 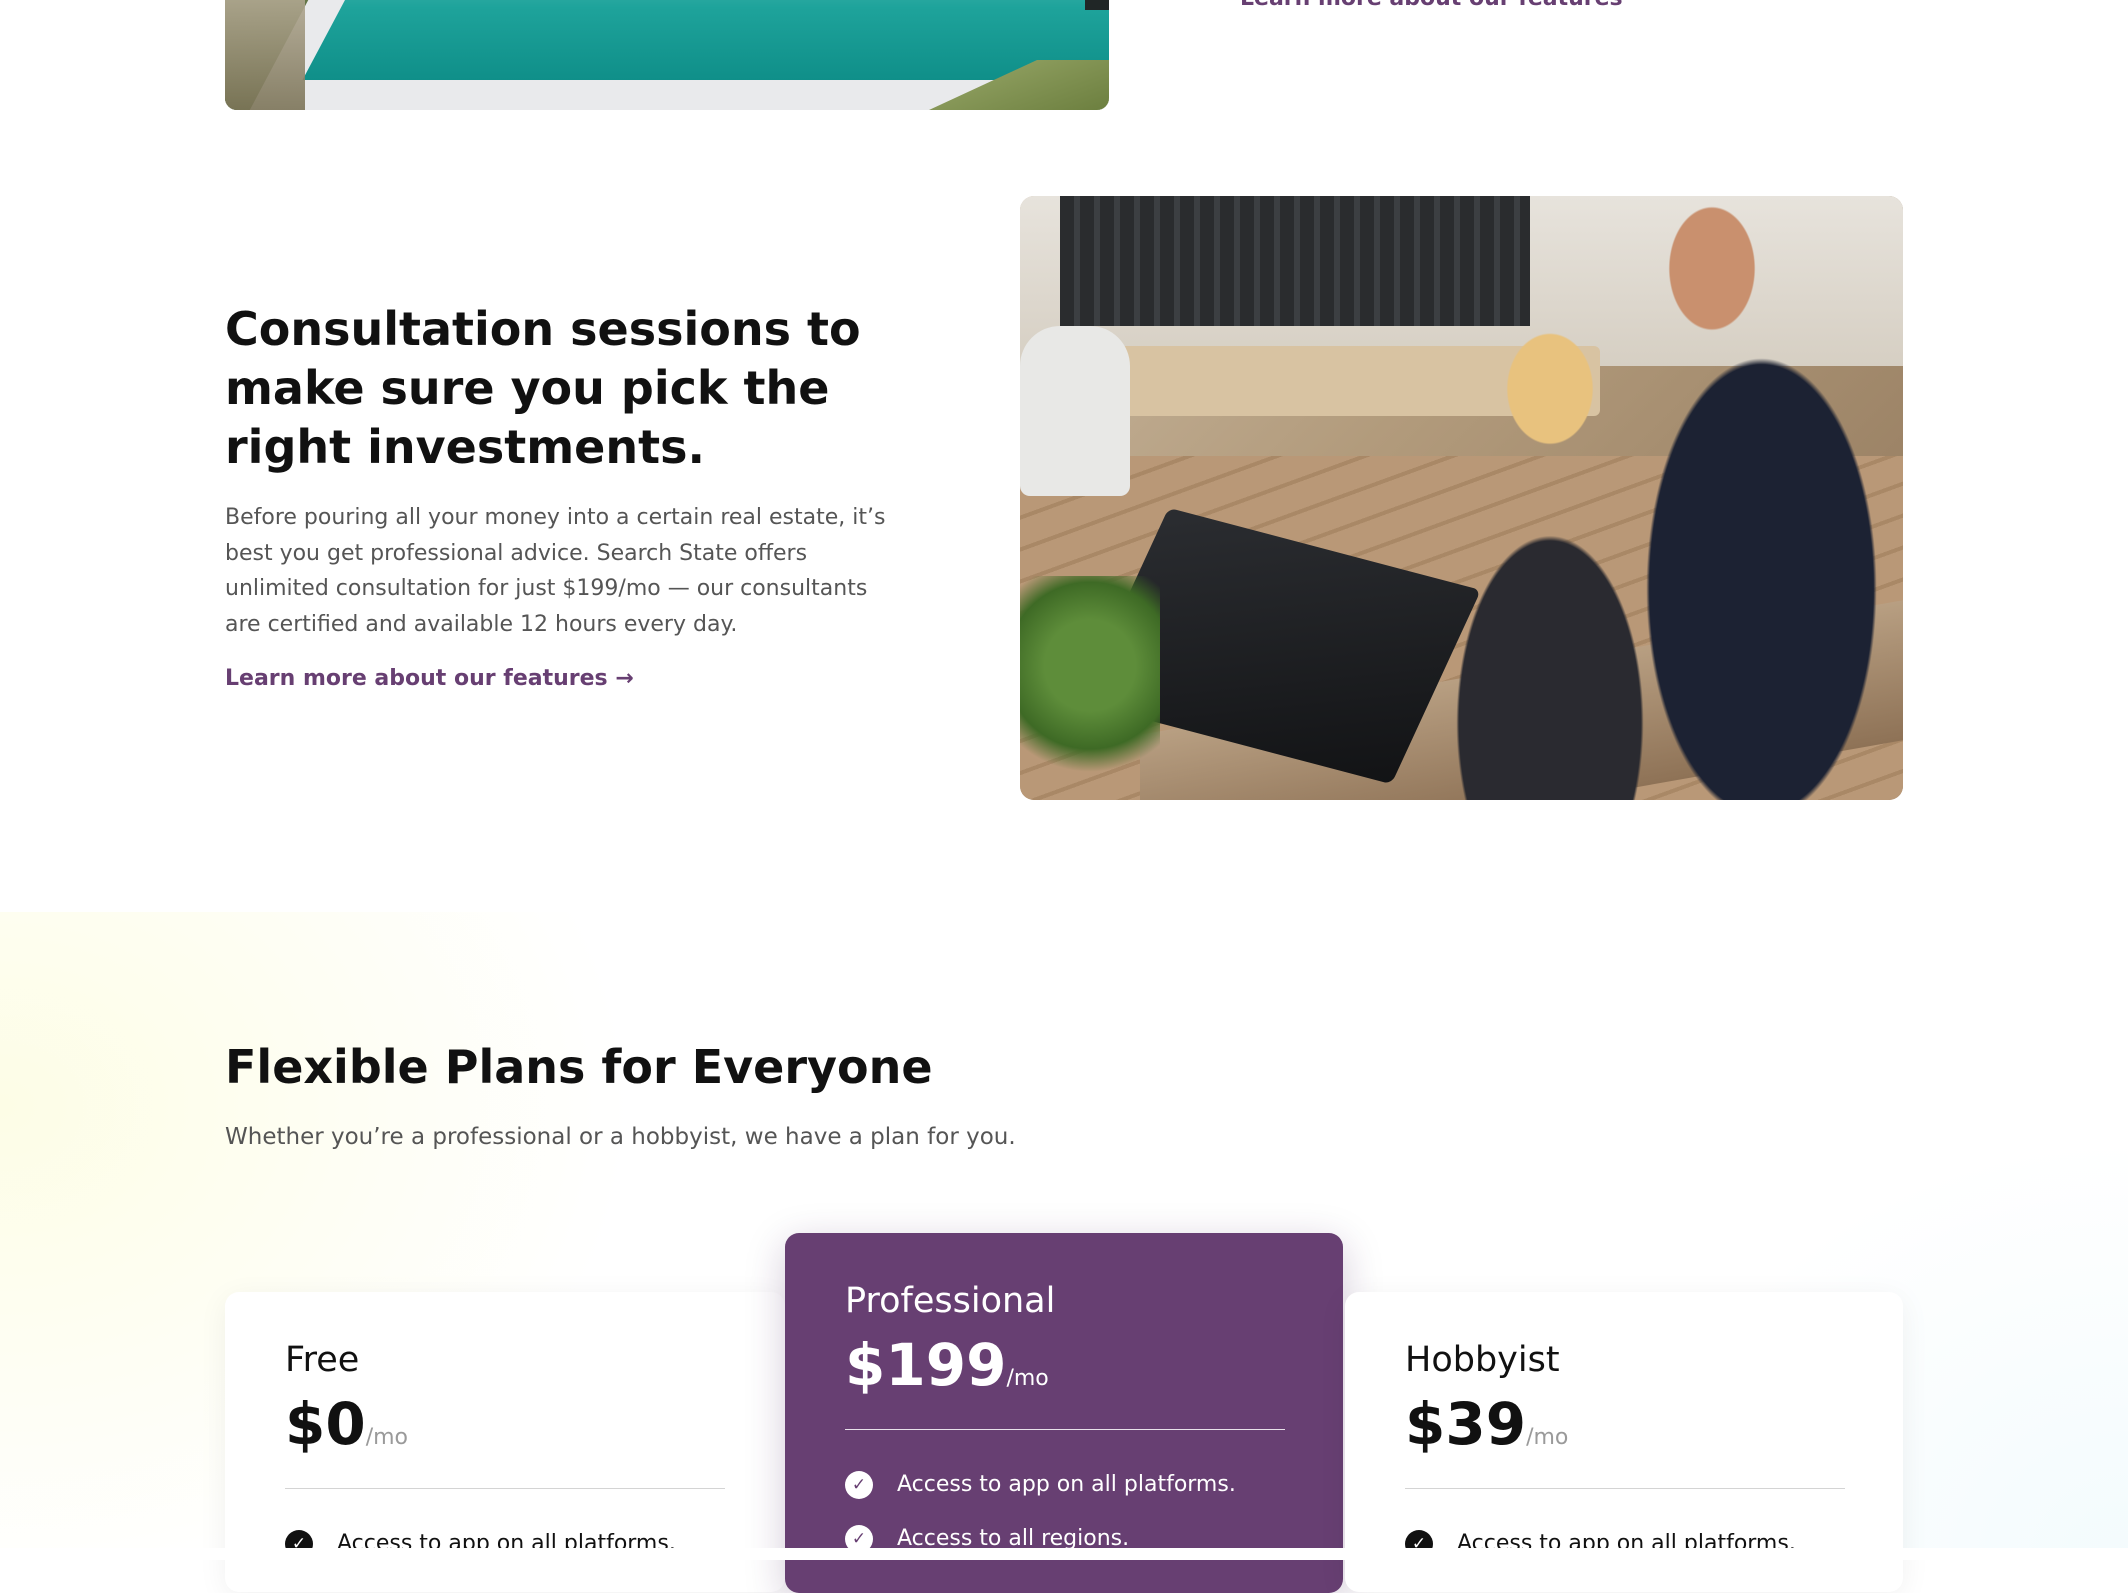 I want to click on price-amount: $0, so click(x=325, y=1424).